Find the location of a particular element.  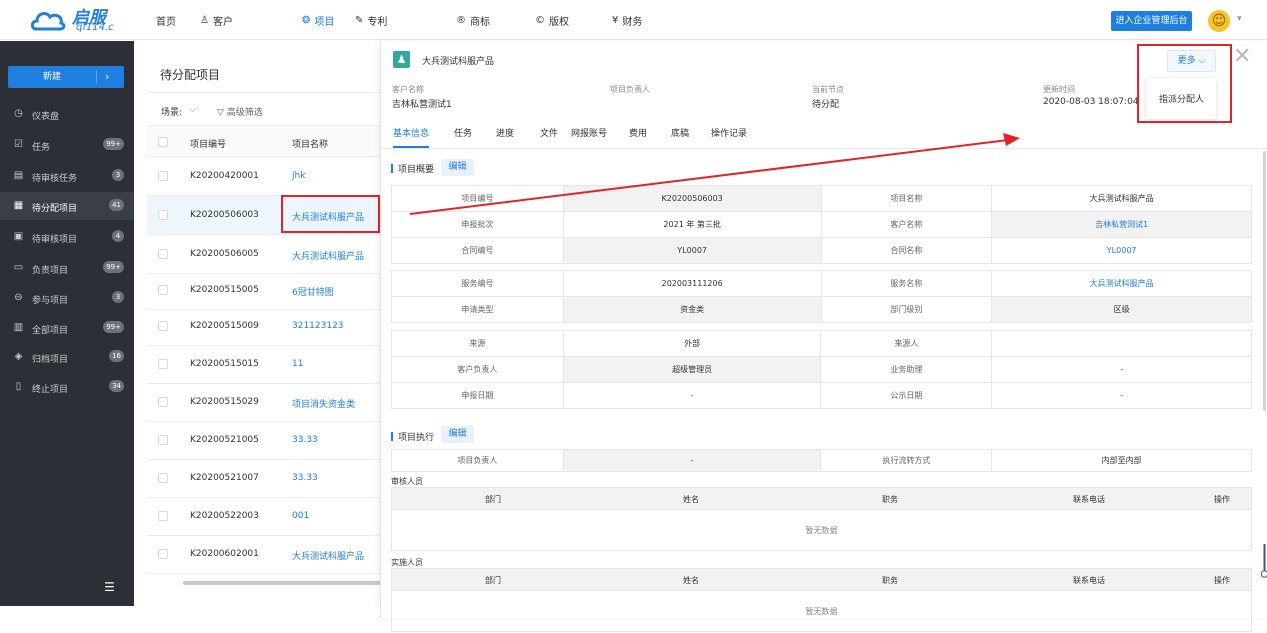

table-row: K20200602001 大兵测试科服产品 is located at coordinates (264, 554).